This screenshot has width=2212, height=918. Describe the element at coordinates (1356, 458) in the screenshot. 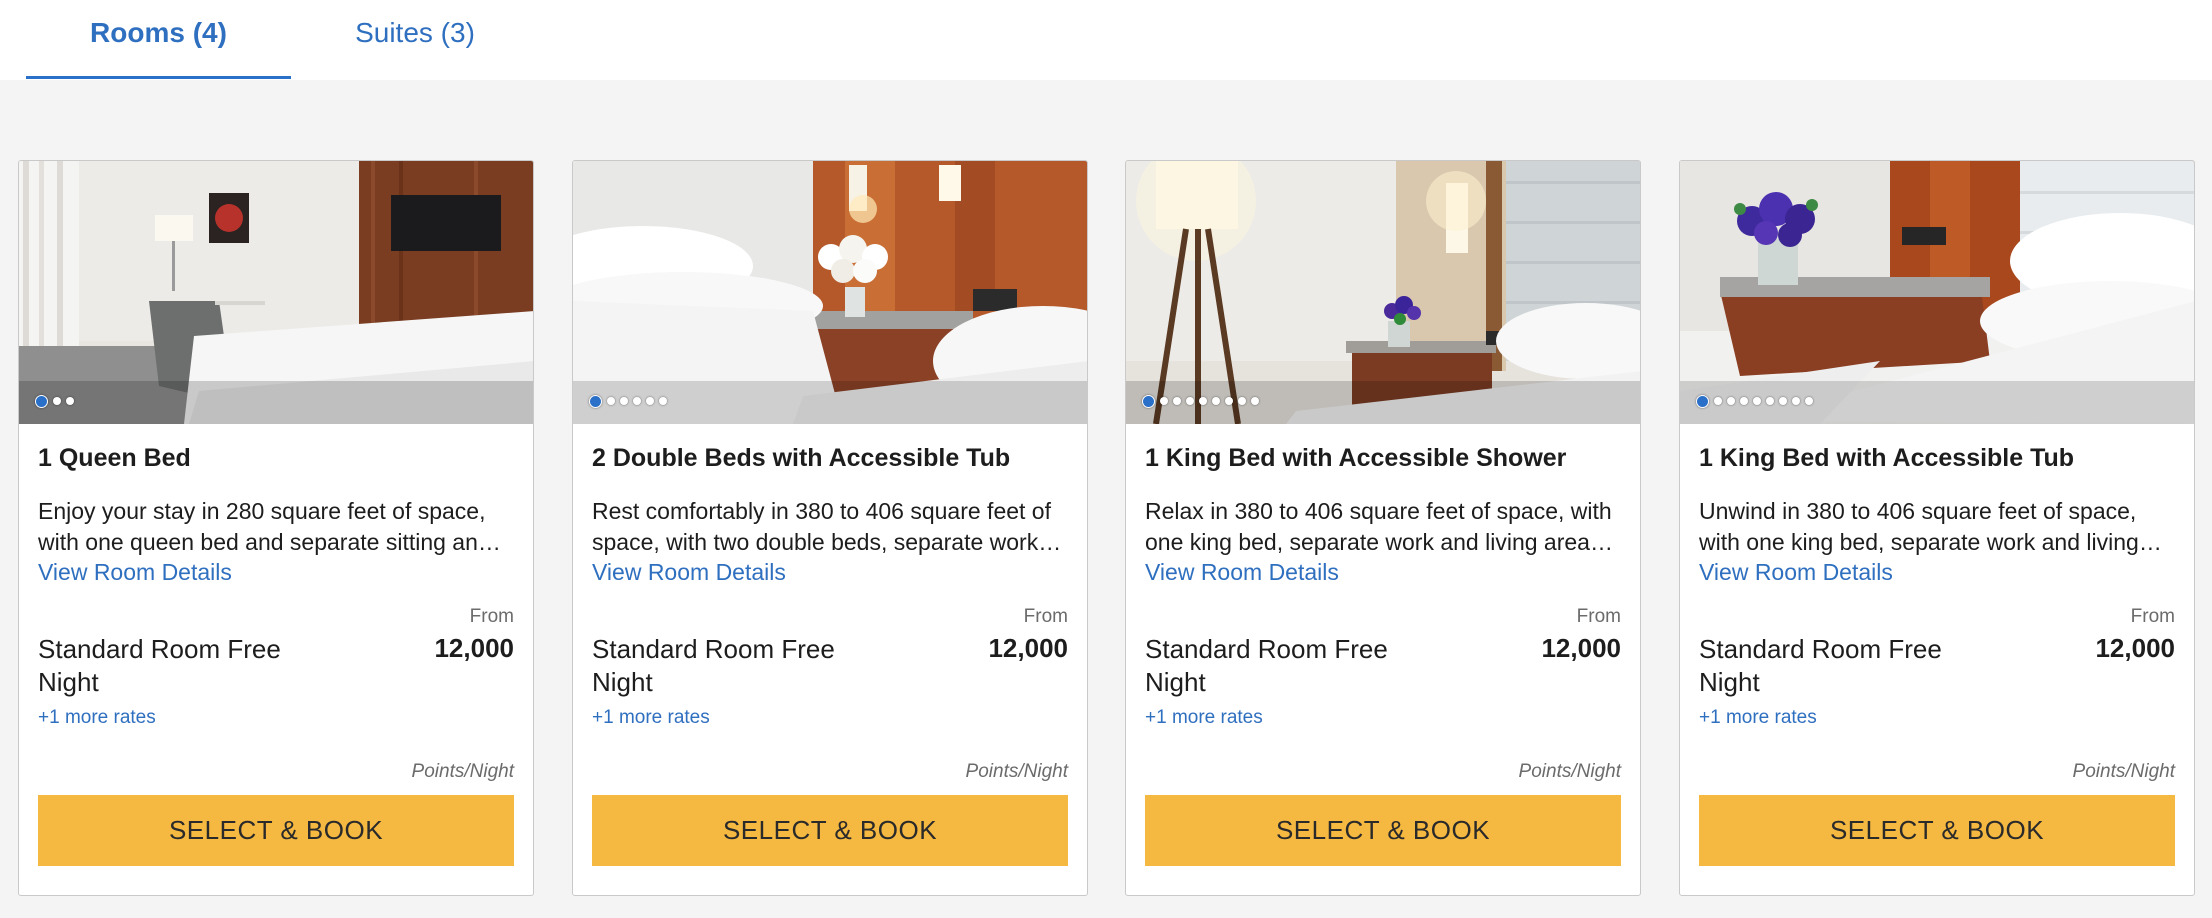

I see `room-title: 1 King Bed with Accessible Shower` at that location.